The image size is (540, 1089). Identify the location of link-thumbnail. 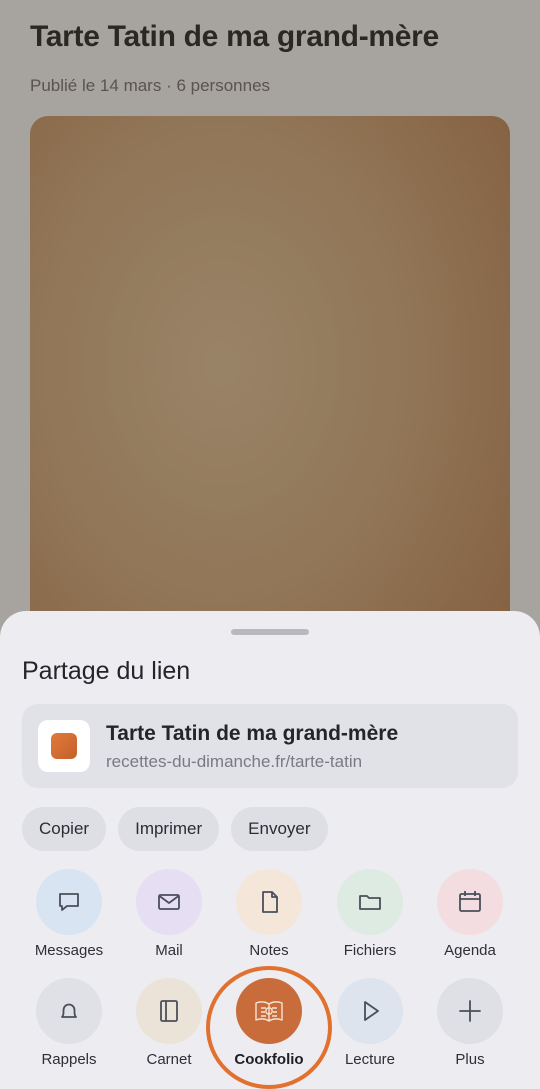
(64, 746).